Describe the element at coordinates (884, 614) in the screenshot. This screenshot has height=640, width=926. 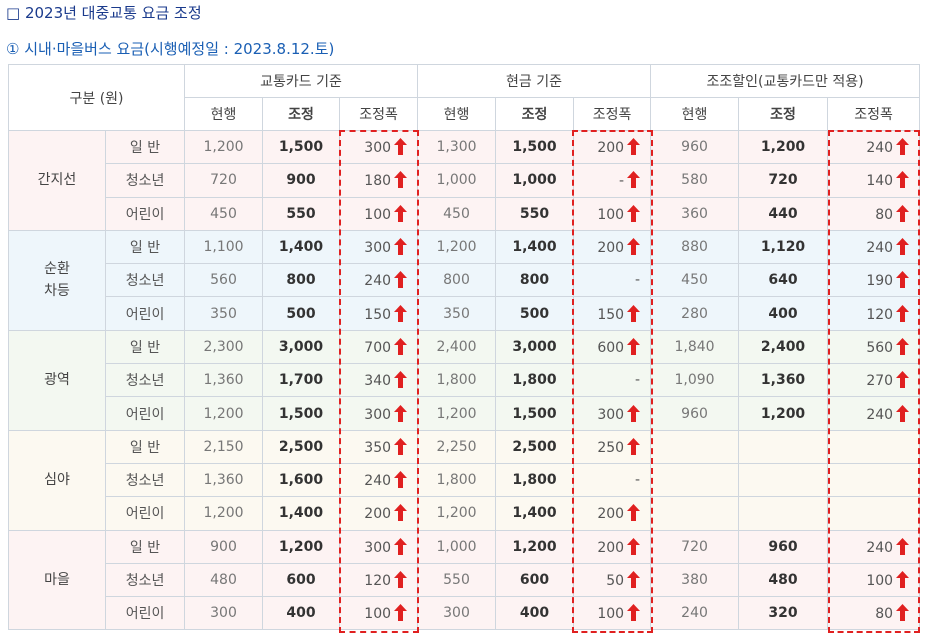
I see `change-value: 80` at that location.